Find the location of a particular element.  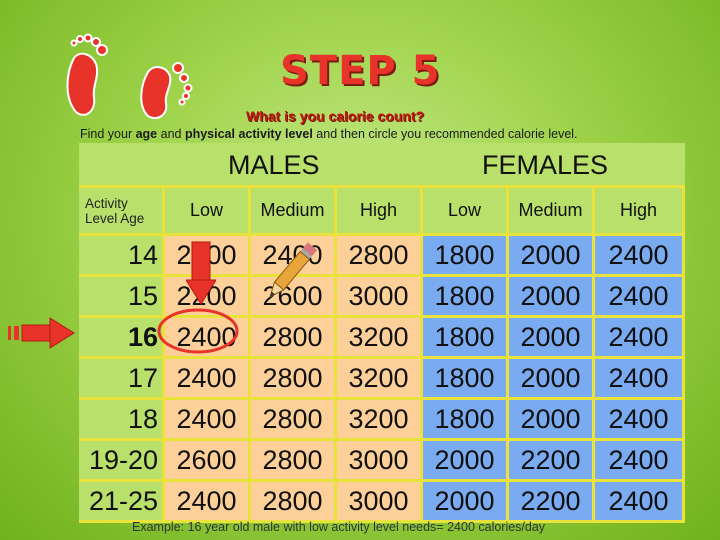

step-title: STEP 5 is located at coordinates (360, 71).